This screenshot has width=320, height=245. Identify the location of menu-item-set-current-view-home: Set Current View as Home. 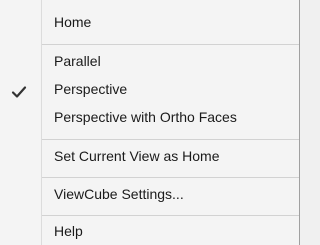
(149, 156).